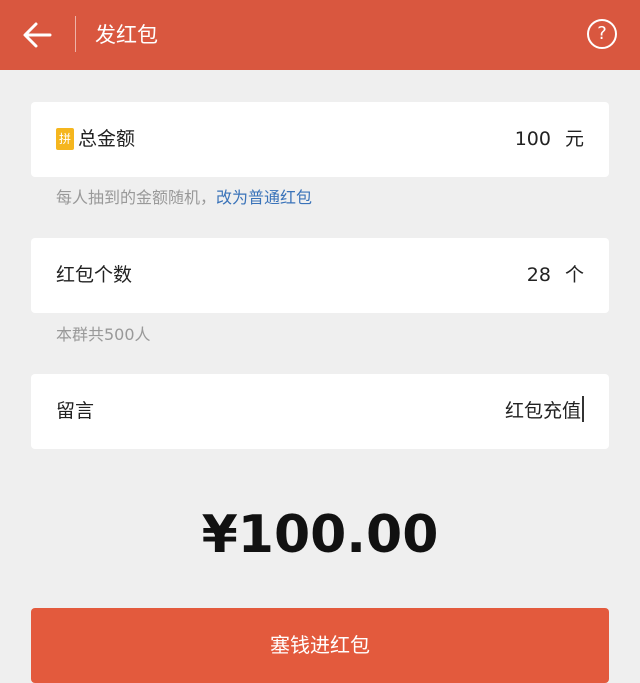  Describe the element at coordinates (532, 139) in the screenshot. I see `total-amount-value: 100` at that location.